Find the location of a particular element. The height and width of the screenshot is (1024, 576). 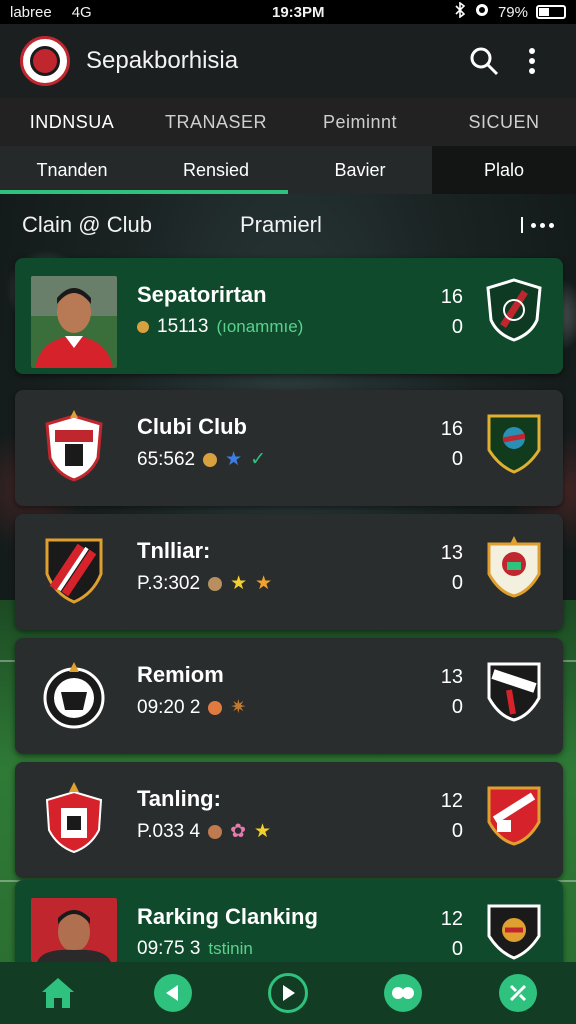

nav-chat-button is located at coordinates (403, 993).